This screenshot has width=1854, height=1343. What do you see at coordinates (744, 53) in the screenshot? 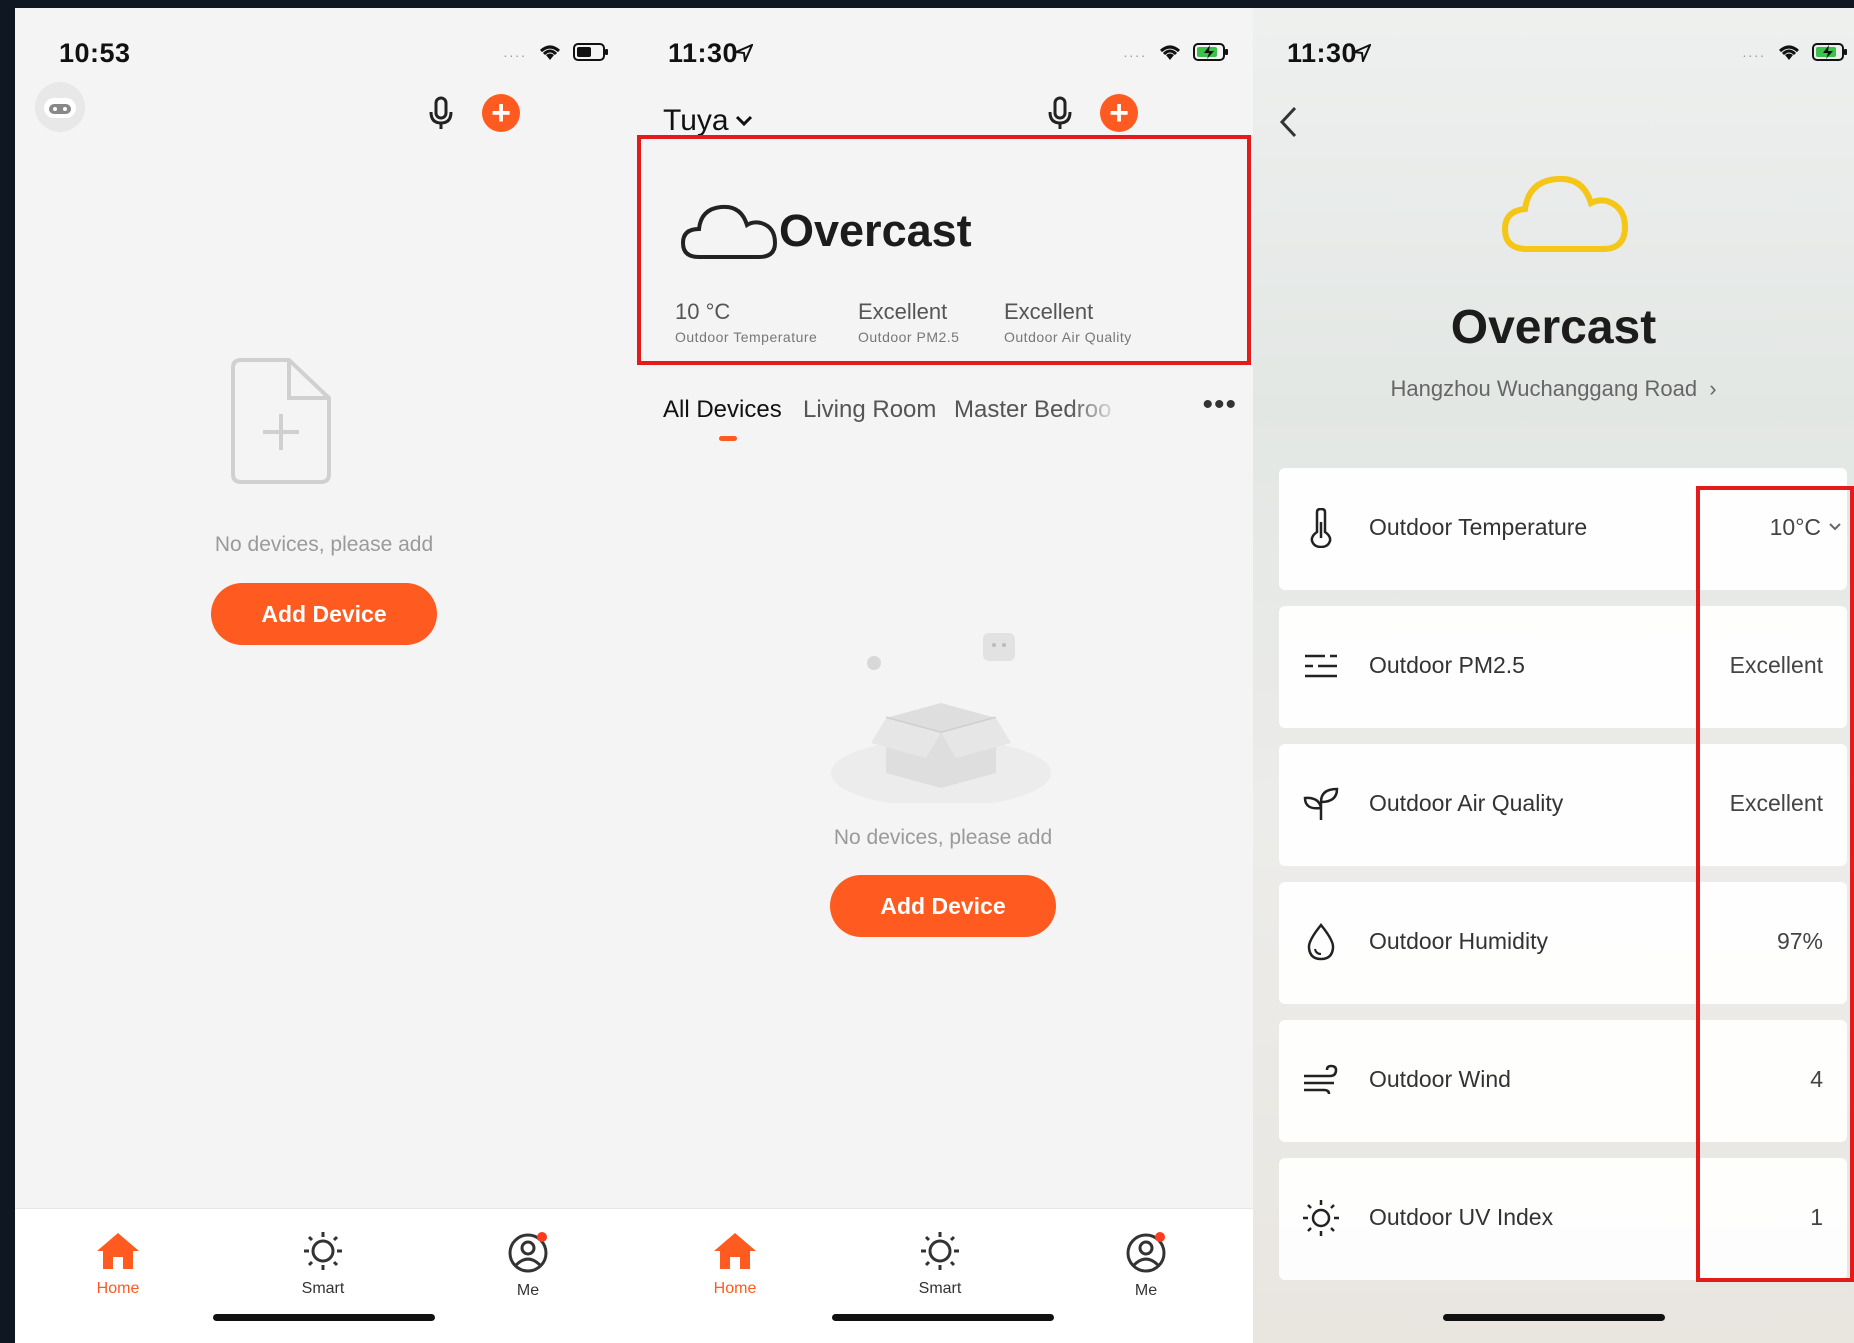
I see `location-arrow-icon` at bounding box center [744, 53].